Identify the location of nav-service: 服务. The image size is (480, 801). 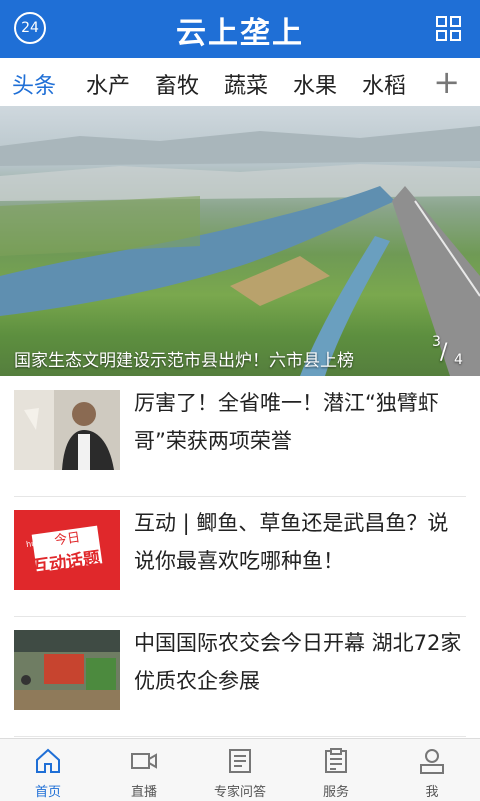
(336, 770).